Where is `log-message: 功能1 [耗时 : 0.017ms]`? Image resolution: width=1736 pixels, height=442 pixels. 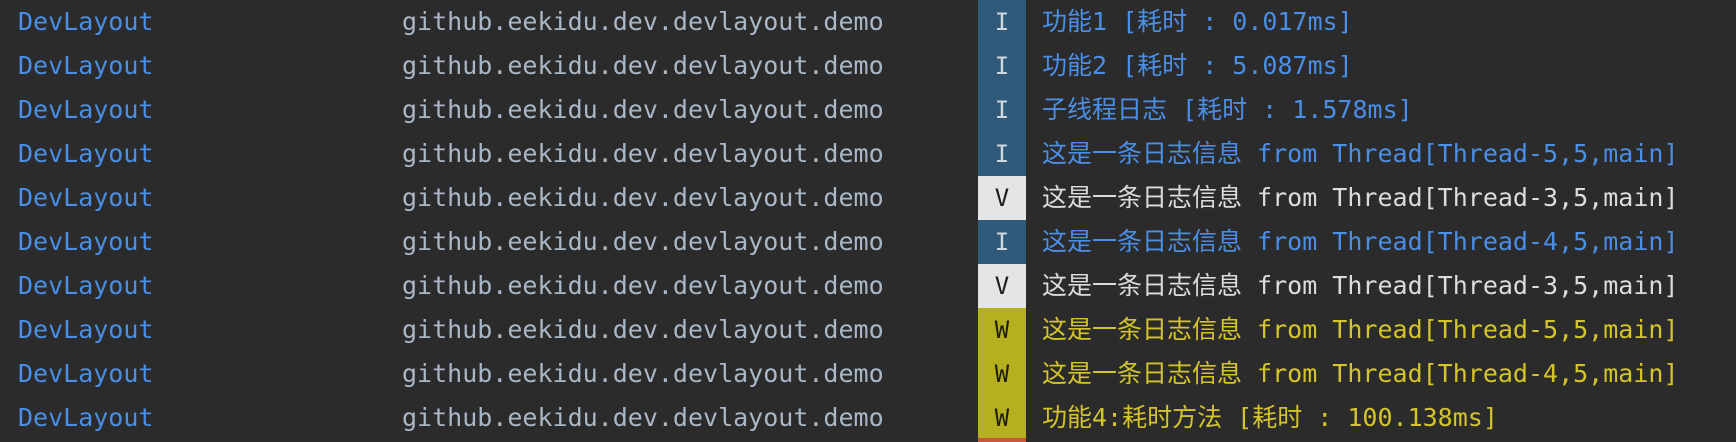
log-message: 功能1 [耗时 : 0.017ms] is located at coordinates (1197, 21).